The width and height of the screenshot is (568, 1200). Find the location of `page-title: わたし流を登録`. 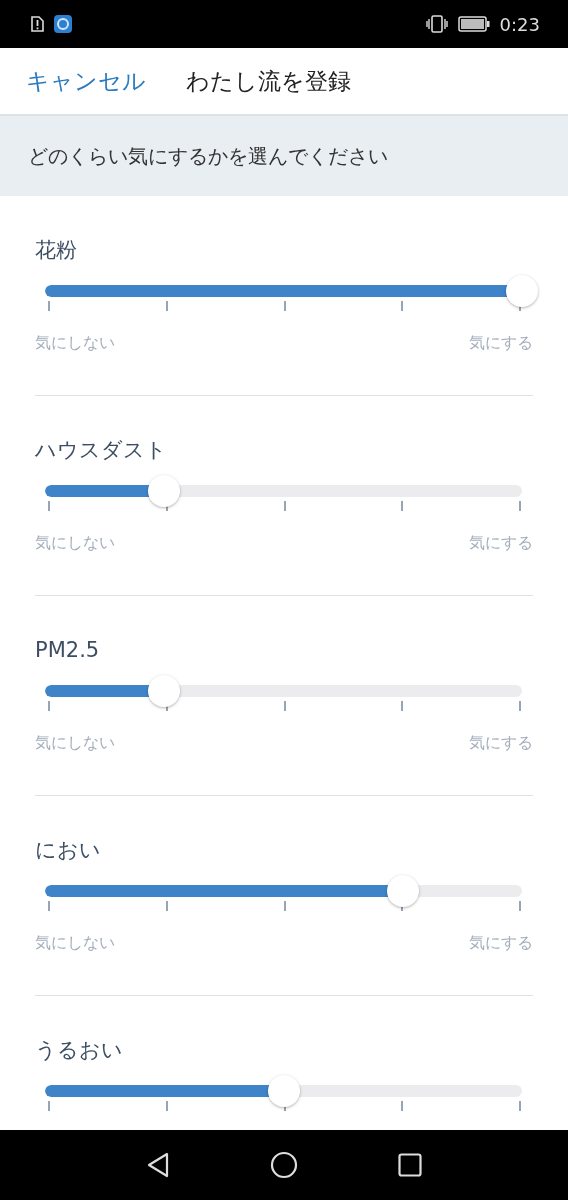

page-title: わたし流を登録 is located at coordinates (268, 81).